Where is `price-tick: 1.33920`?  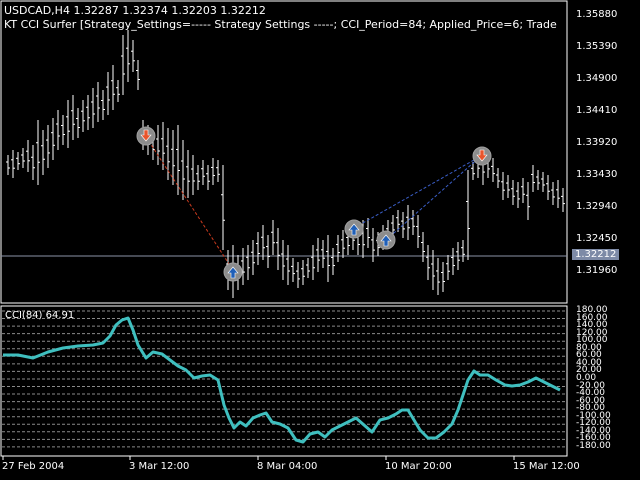
price-tick: 1.33920 is located at coordinates (597, 142).